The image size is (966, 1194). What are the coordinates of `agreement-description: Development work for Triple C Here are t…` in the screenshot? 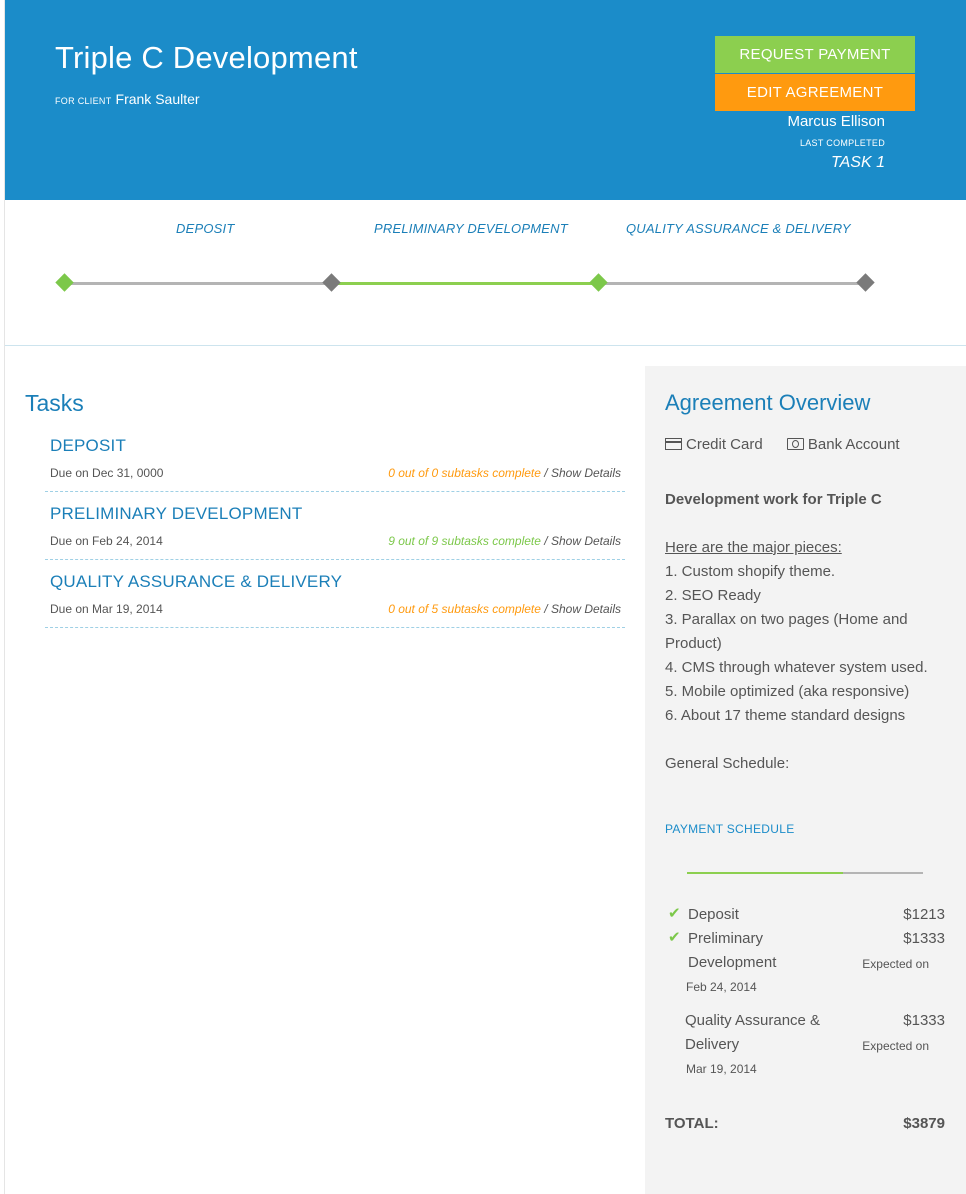 It's located at (810, 637).